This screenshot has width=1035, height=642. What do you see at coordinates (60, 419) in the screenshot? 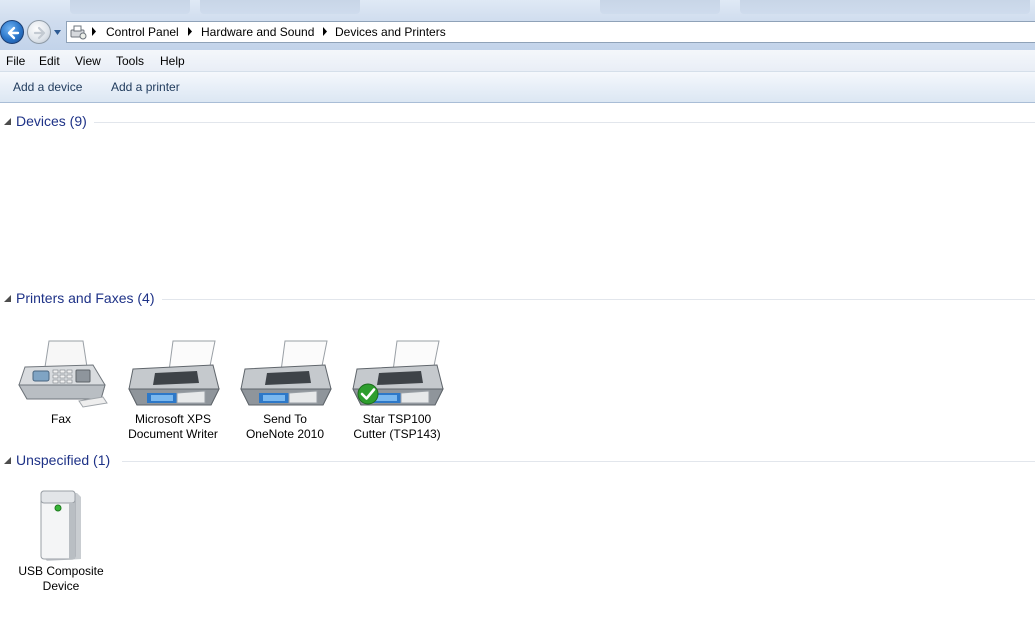
I see `device-label: Fax` at bounding box center [60, 419].